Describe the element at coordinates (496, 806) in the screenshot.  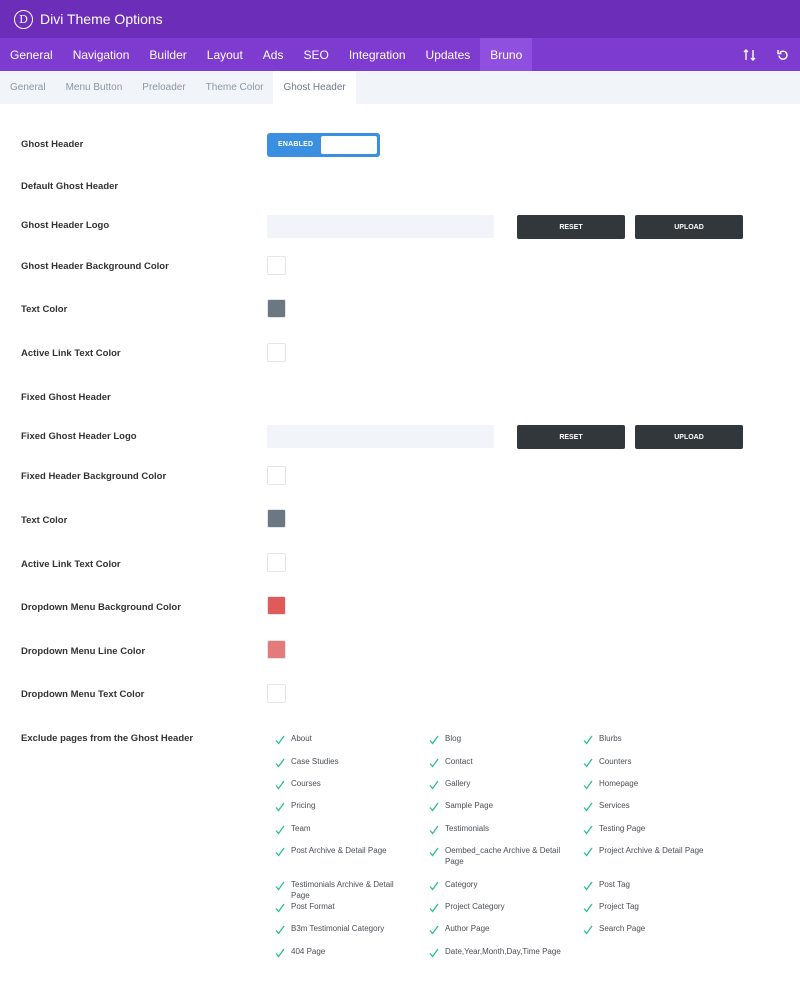
I see `exclude-page-item: Sample Page` at that location.